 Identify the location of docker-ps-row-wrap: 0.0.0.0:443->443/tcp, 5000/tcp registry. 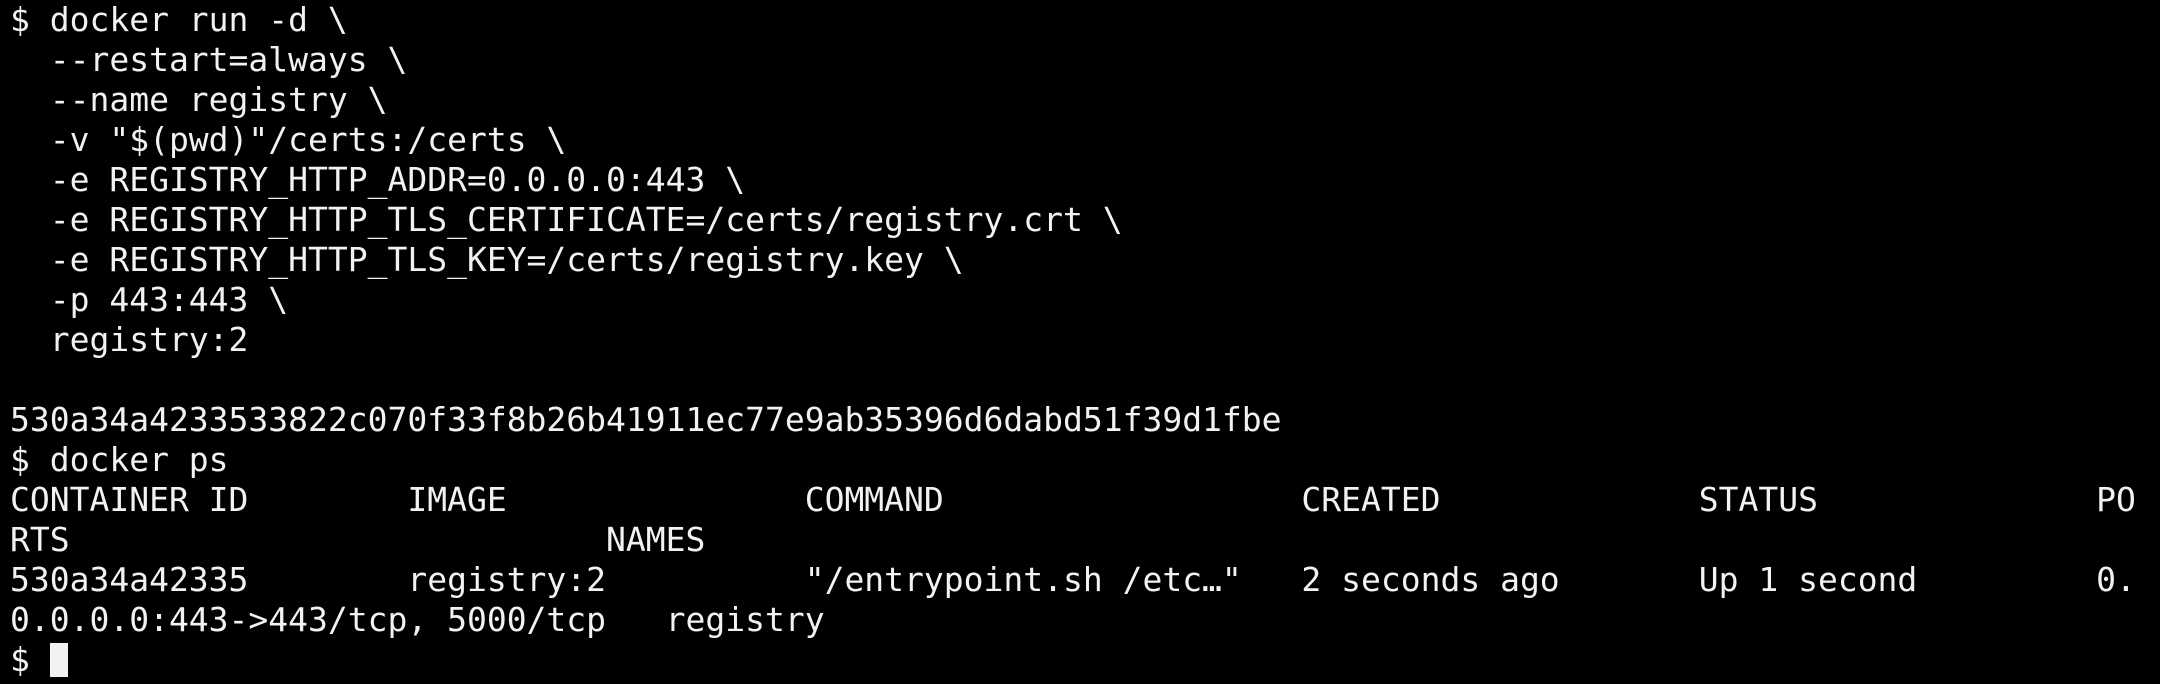
(417, 619).